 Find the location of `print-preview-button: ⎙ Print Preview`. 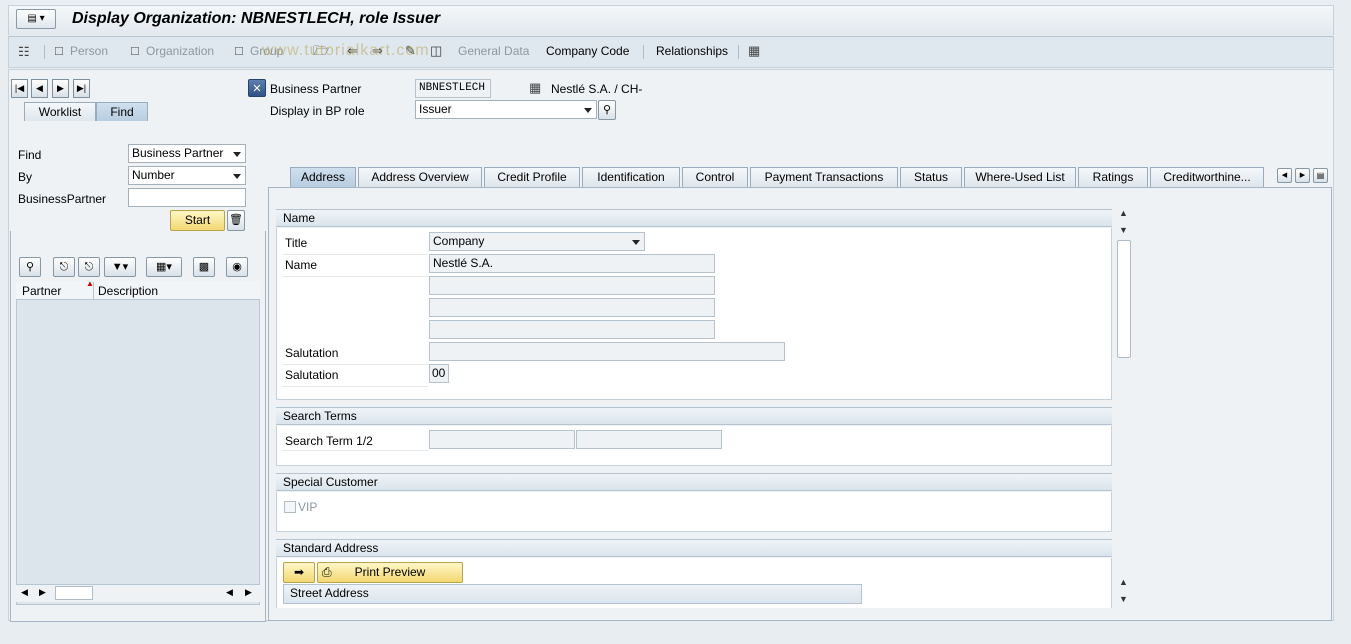

print-preview-button: ⎙ Print Preview is located at coordinates (390, 572).